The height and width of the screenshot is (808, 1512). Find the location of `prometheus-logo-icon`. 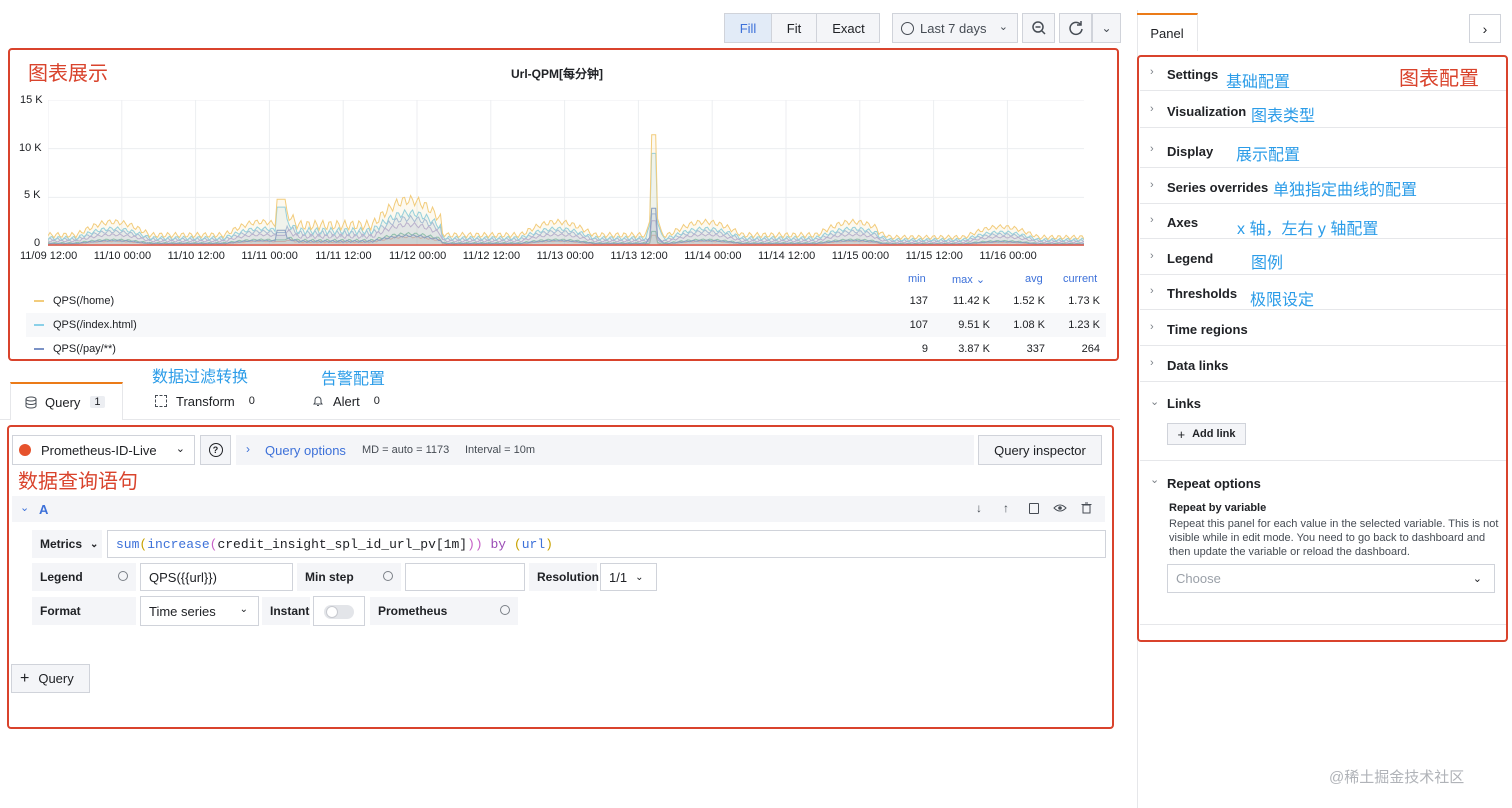

prometheus-logo-icon is located at coordinates (25, 450).